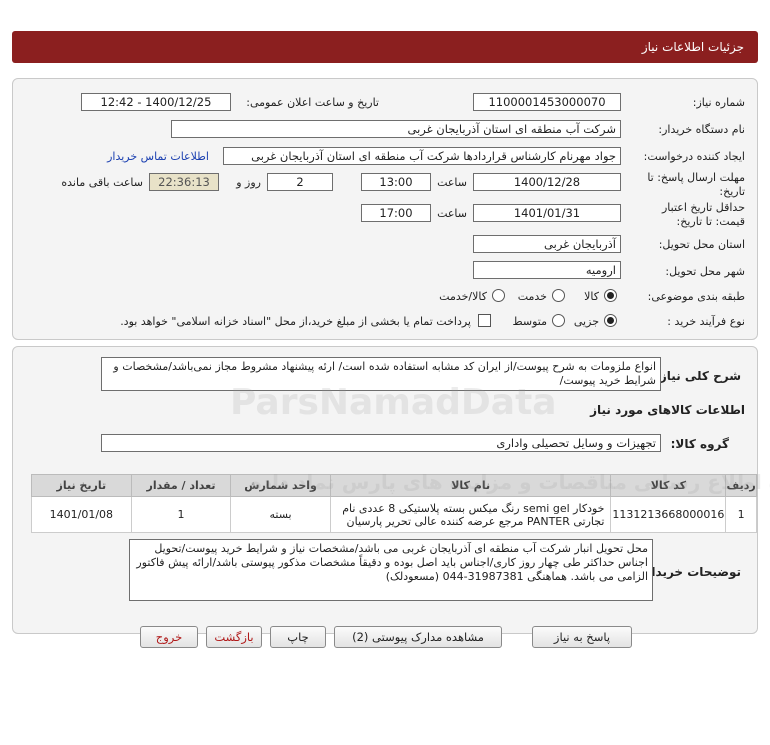 The width and height of the screenshot is (770, 745). What do you see at coordinates (696, 296) in the screenshot?
I see `category-label: طبقه بندی موضوعی:` at bounding box center [696, 296].